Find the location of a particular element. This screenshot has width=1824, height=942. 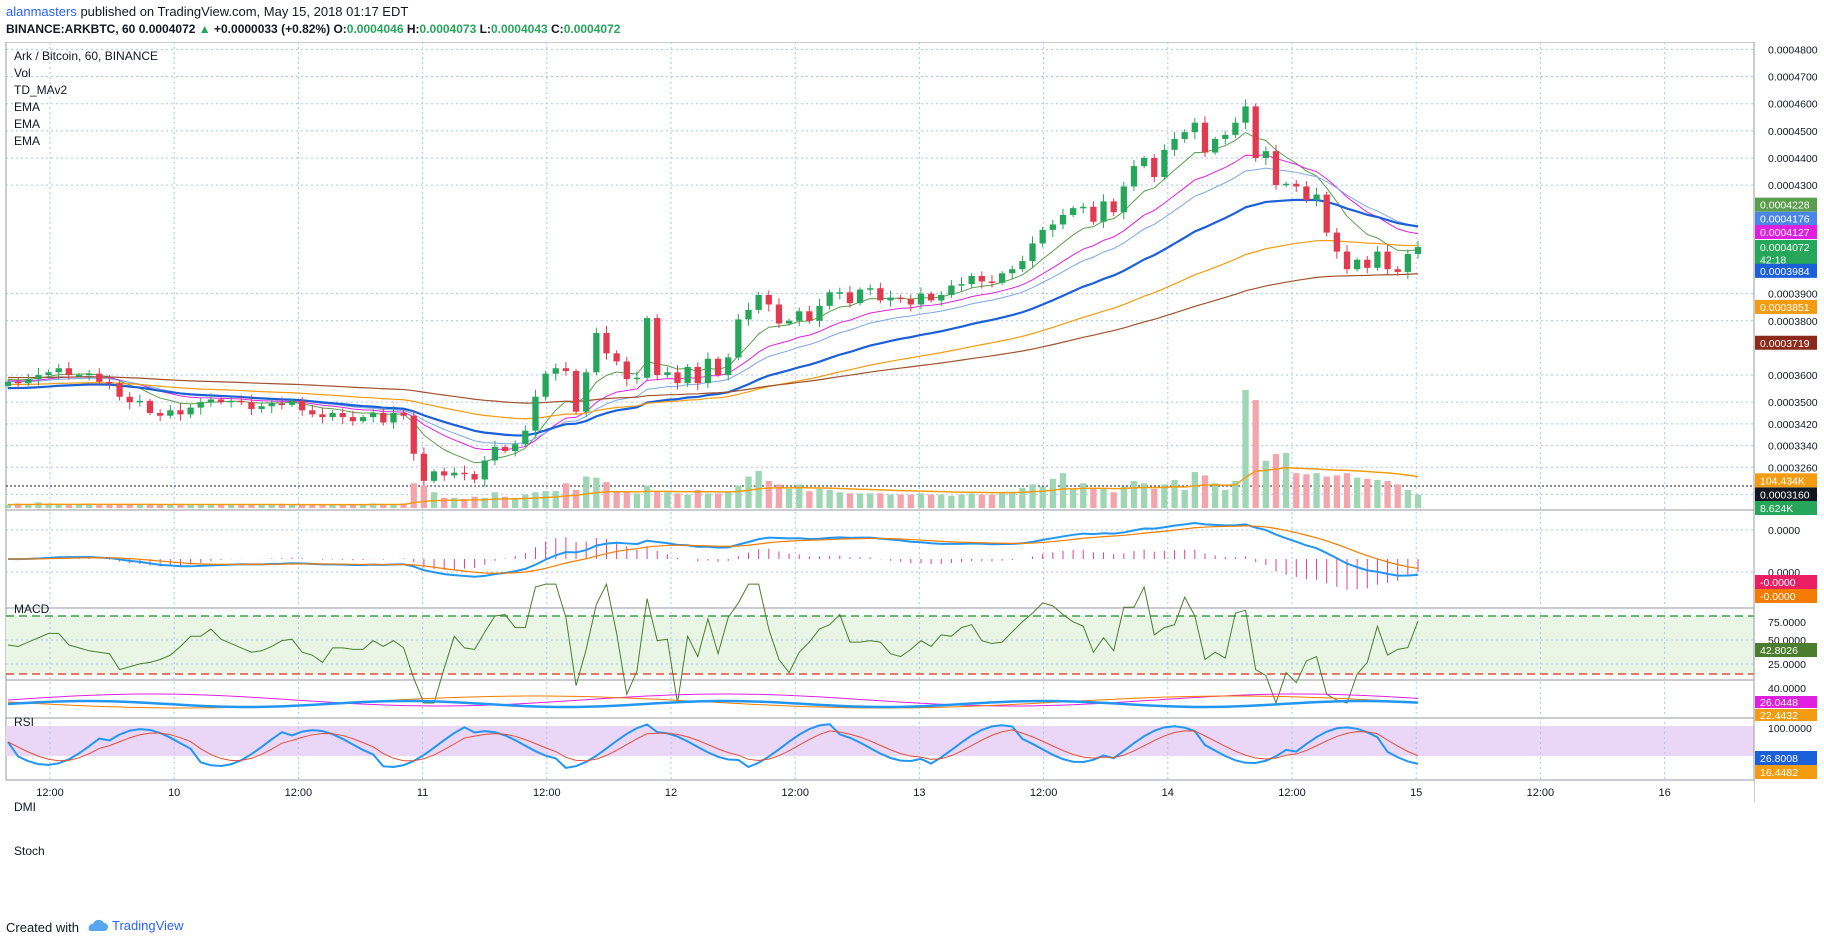

author-link: alanmasters is located at coordinates (41, 11).